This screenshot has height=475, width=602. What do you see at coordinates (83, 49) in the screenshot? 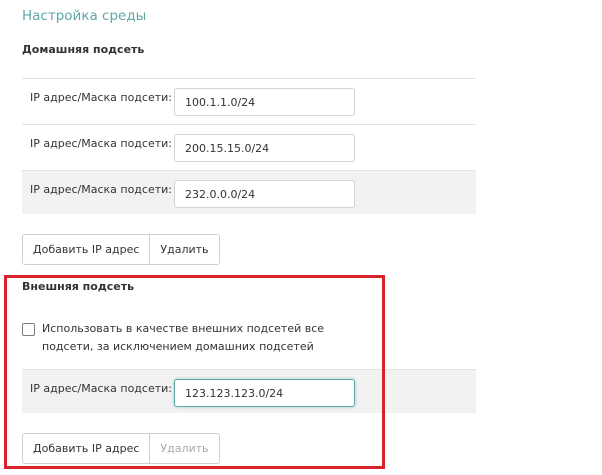
I see `home-subnet-title: Домашняя подсеть` at bounding box center [83, 49].